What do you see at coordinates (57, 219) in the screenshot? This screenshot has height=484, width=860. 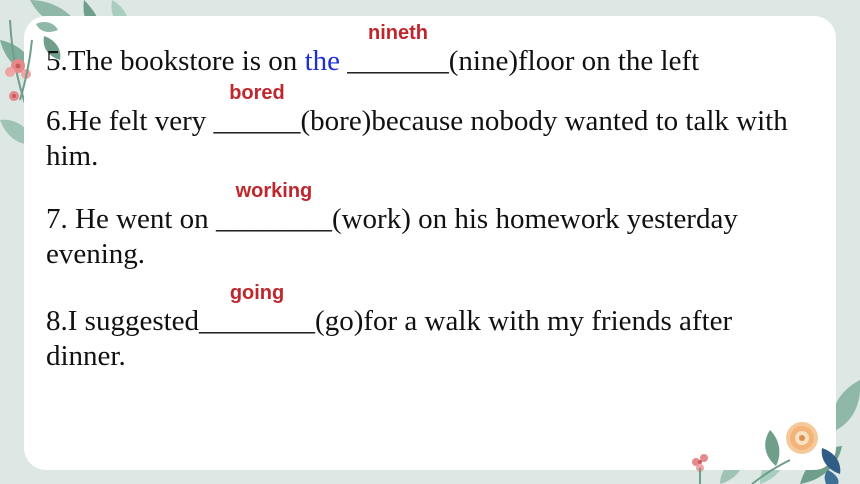 I see `question-number: 7.` at bounding box center [57, 219].